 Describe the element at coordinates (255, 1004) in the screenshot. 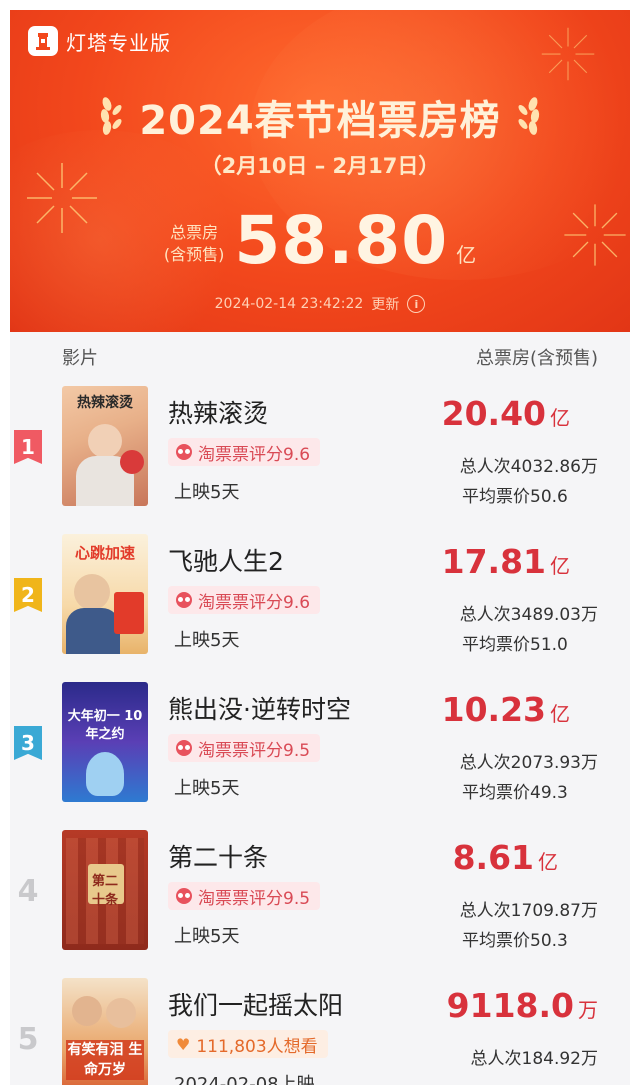

I see `movie-title: 我们一起摇太阳` at that location.